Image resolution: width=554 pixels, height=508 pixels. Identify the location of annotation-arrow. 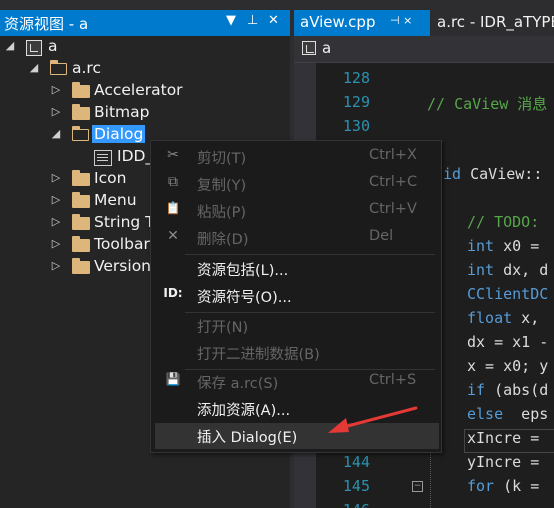
(373, 419).